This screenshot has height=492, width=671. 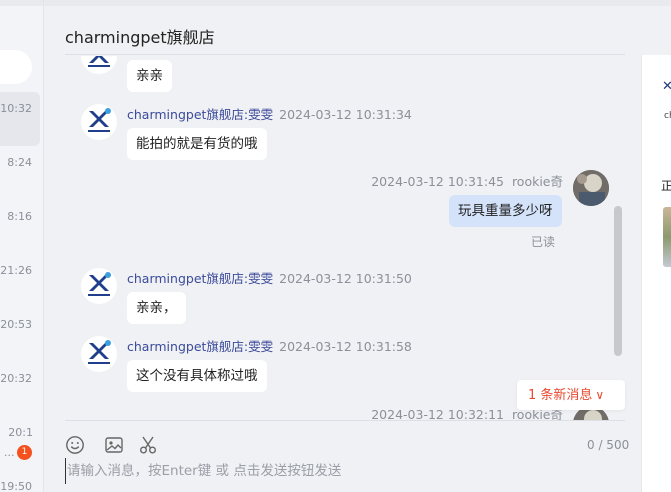 I want to click on page-title: charmingpet旗舰店, so click(x=140, y=37).